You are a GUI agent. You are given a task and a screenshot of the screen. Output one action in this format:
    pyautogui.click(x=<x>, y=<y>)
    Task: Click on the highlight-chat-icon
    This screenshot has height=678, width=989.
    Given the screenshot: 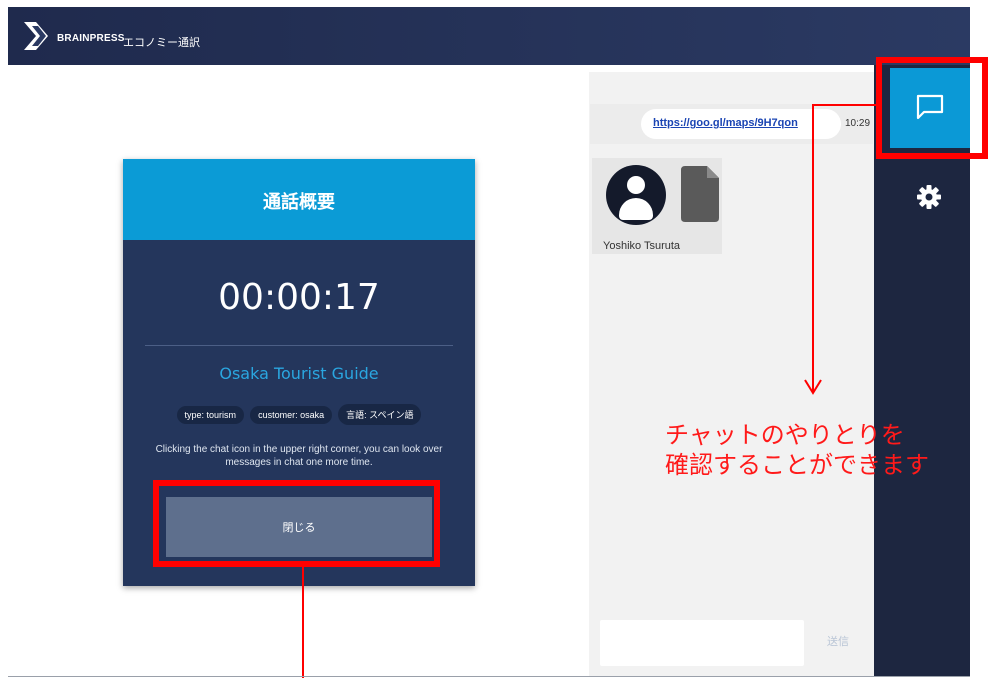 What is the action you would take?
    pyautogui.click(x=932, y=108)
    